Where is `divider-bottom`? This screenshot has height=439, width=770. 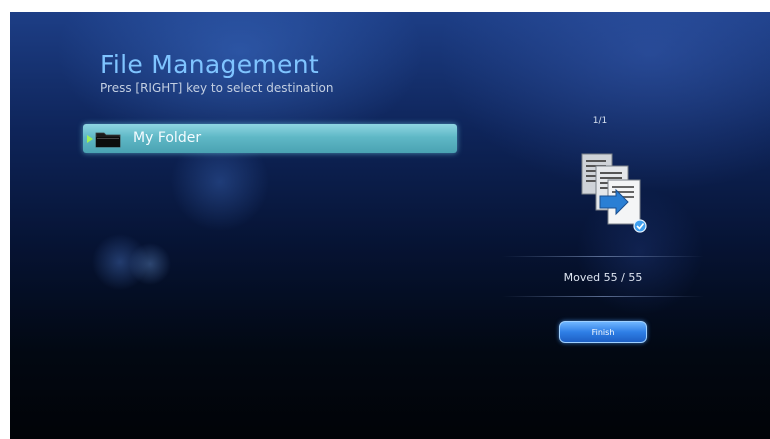 divider-bottom is located at coordinates (603, 296).